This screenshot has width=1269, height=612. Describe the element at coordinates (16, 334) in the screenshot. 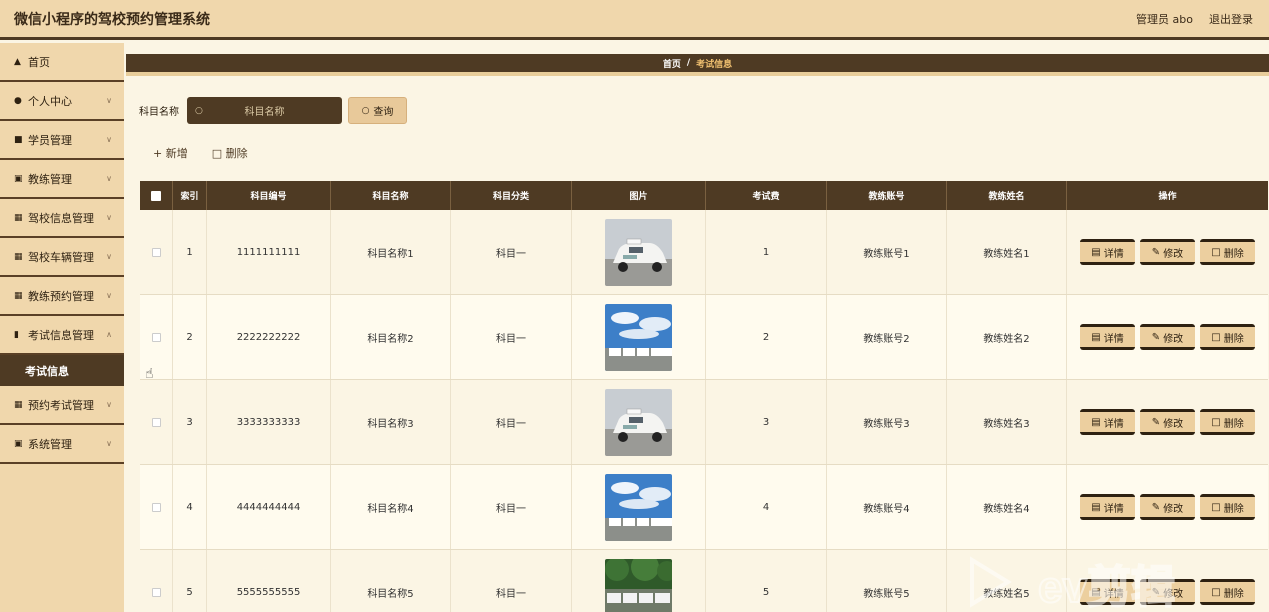

I see `bar-chart-icon: ▮` at that location.